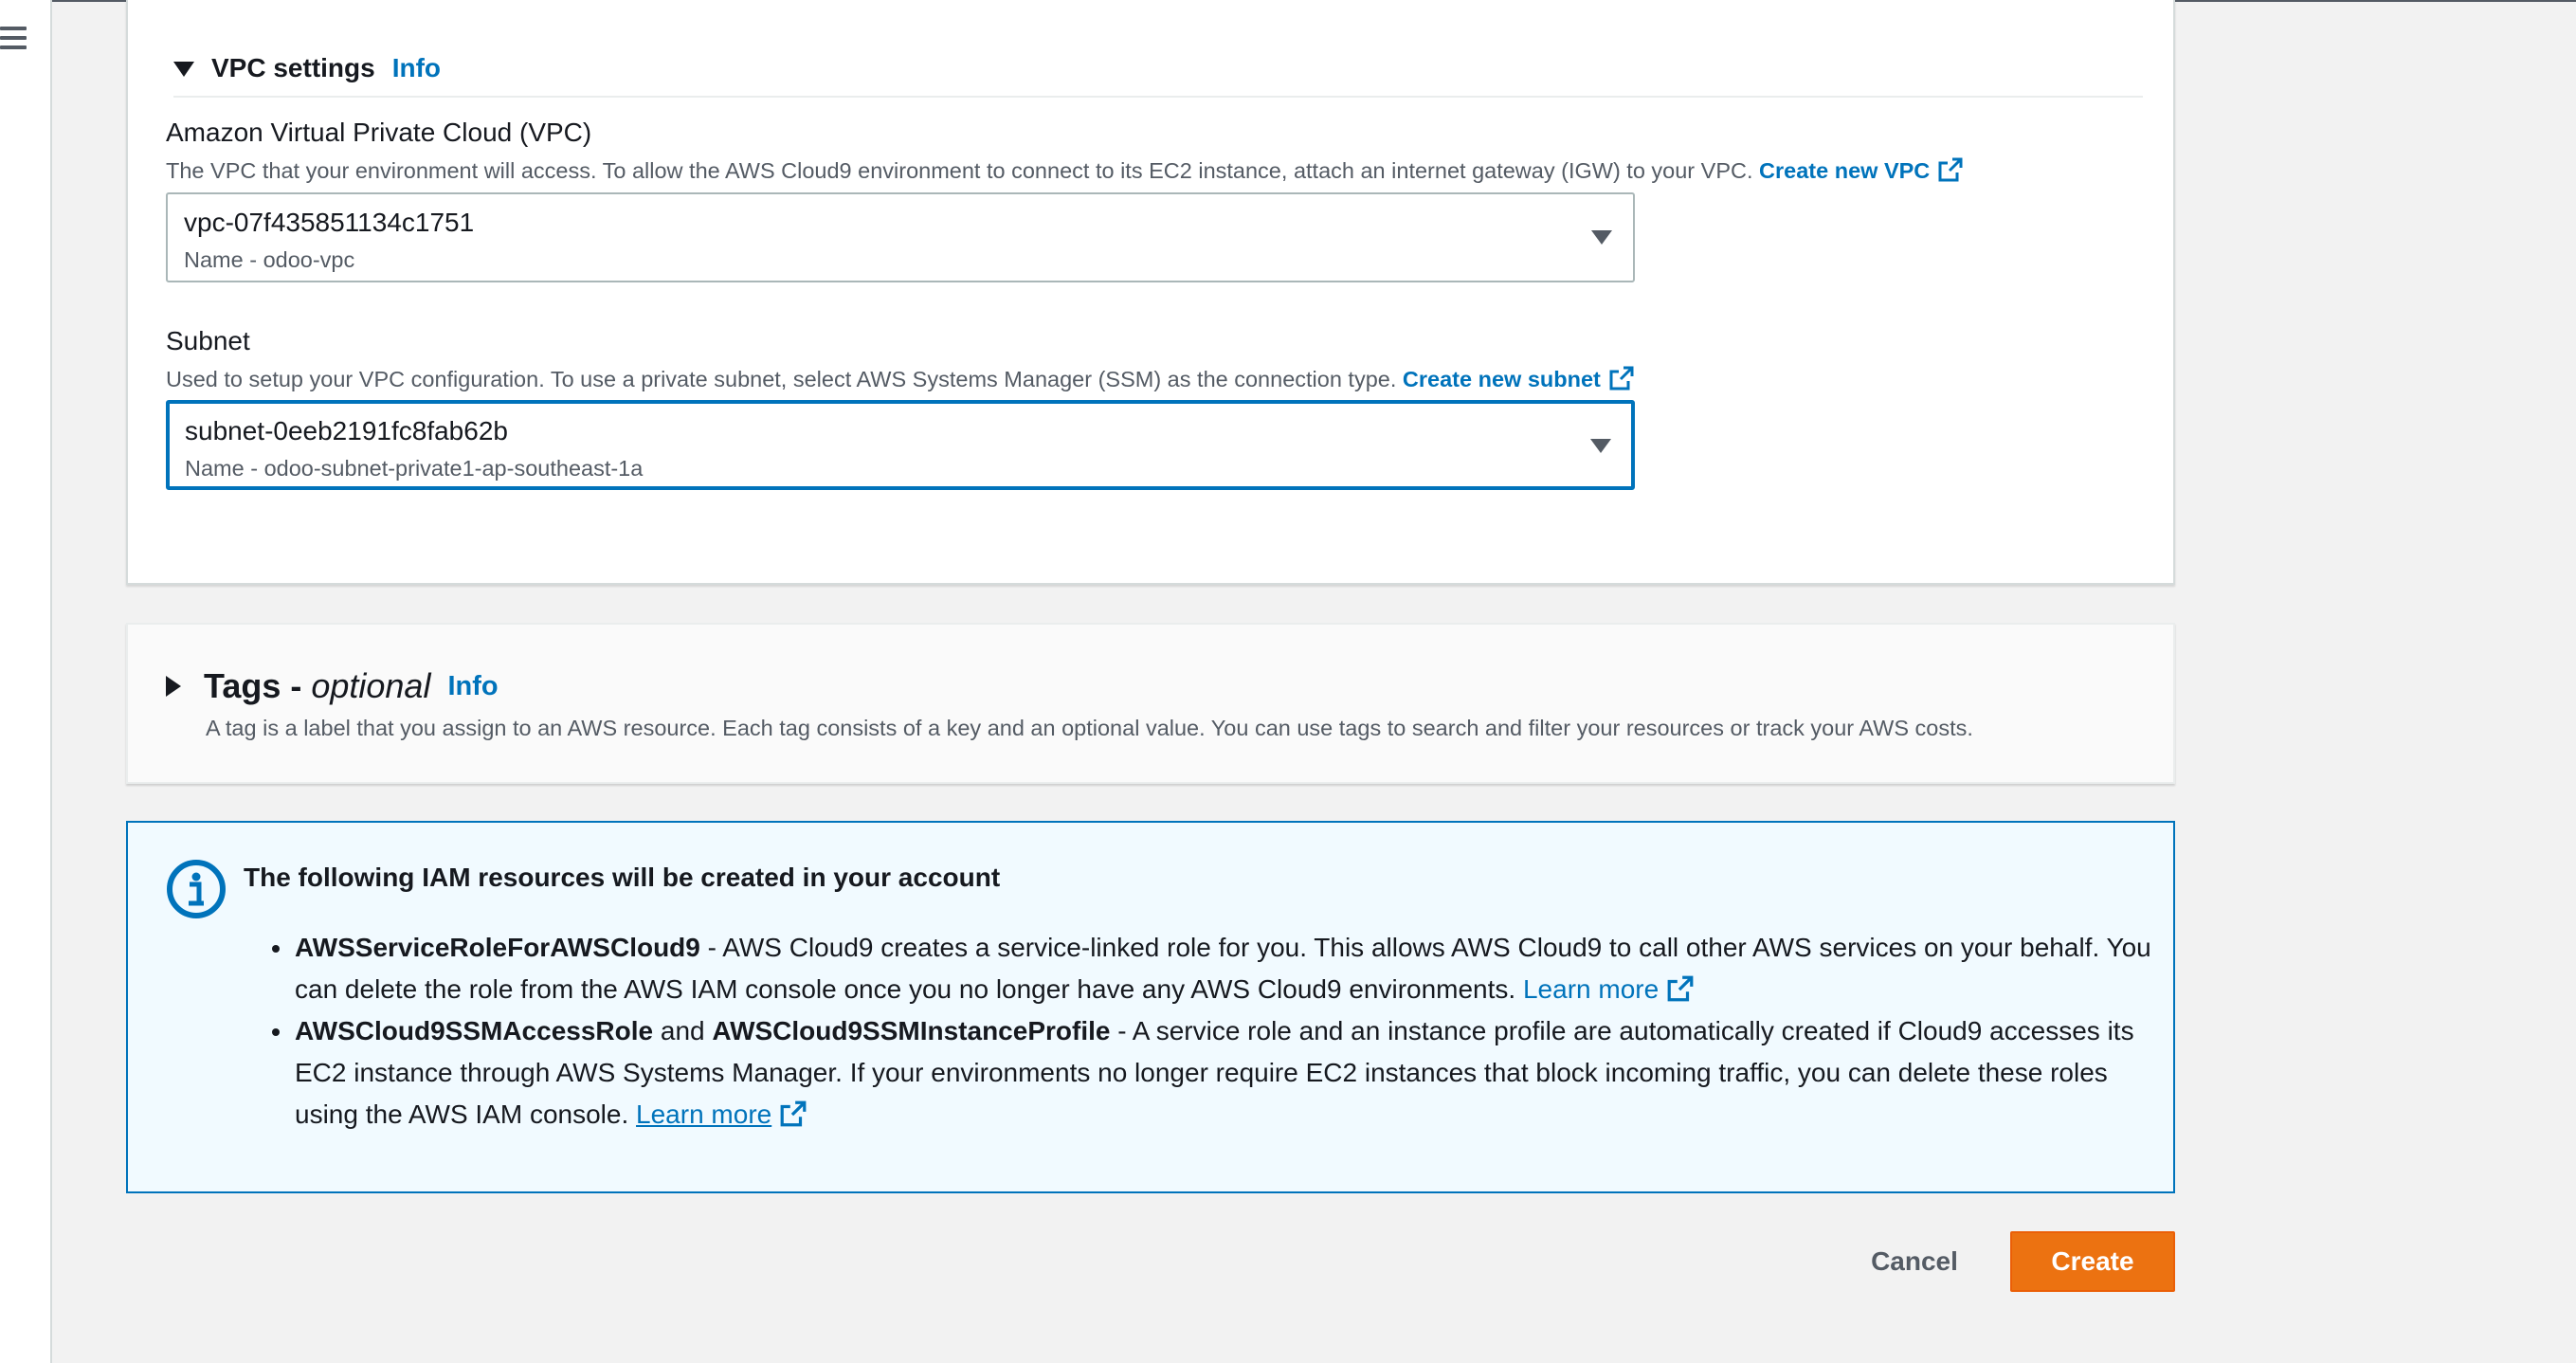 Image resolution: width=2576 pixels, height=1363 pixels. I want to click on create-new-subnet-label: Create new subnet, so click(1502, 379).